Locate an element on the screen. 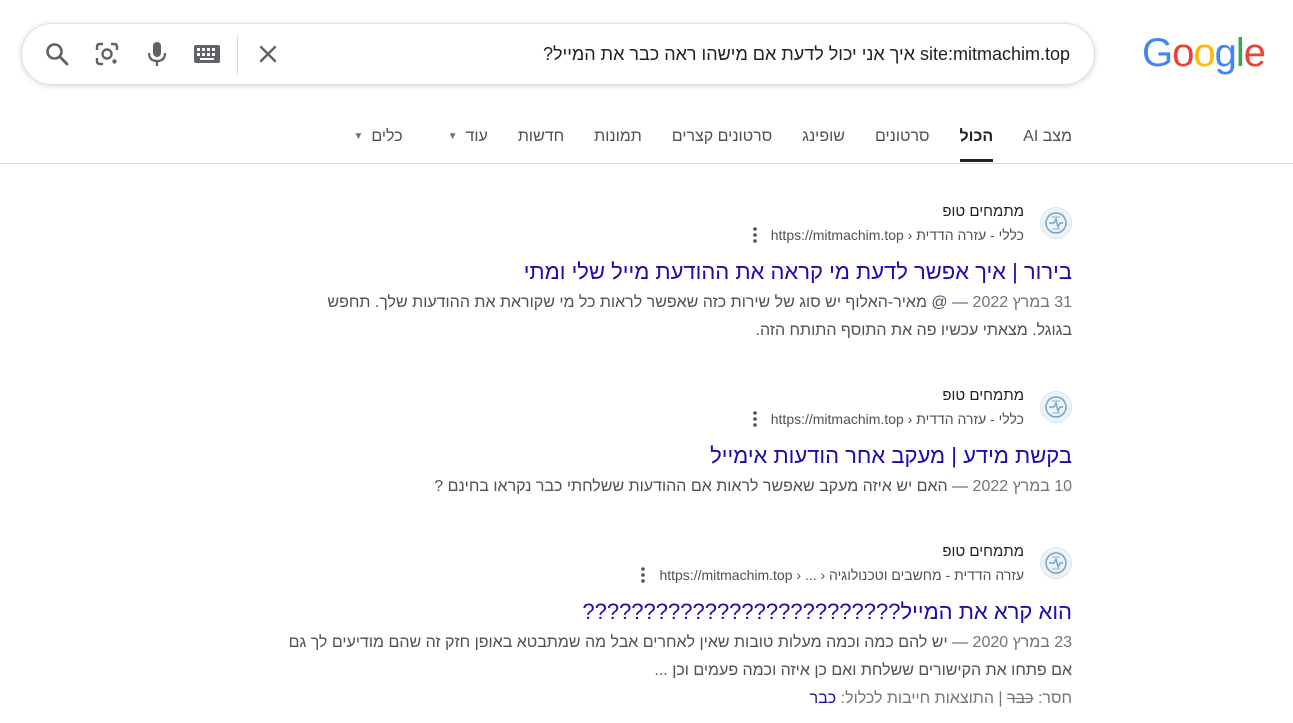 The height and width of the screenshot is (723, 1293). tab-label: סרטונים is located at coordinates (902, 136).